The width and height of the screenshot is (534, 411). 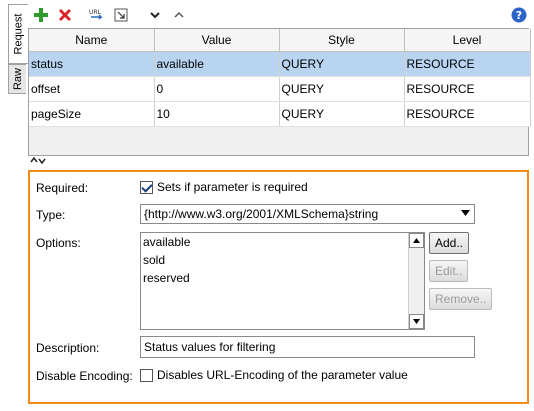 I want to click on splitter-handle, so click(x=38, y=161).